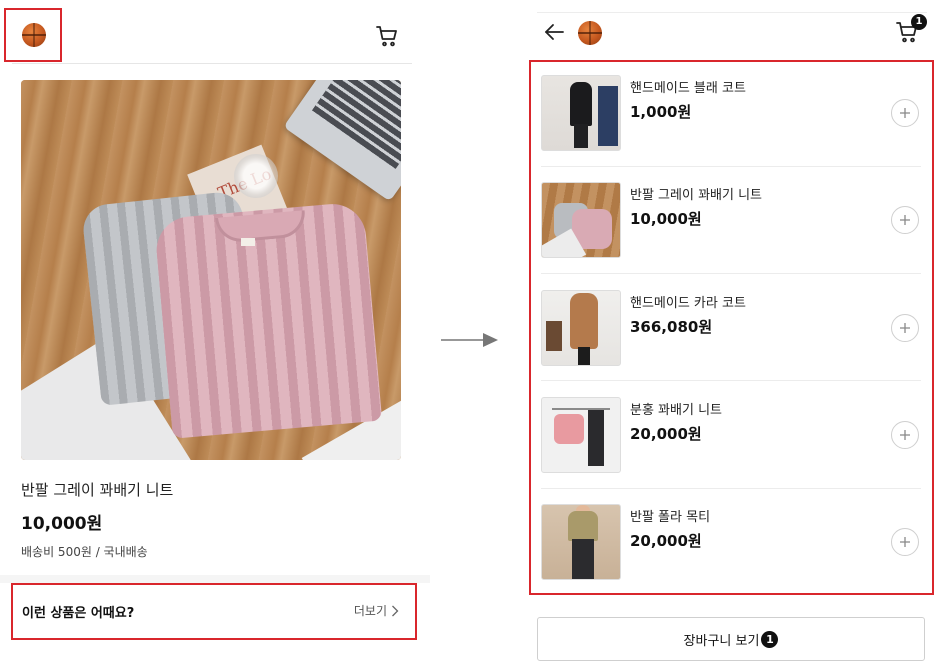 The width and height of the screenshot is (943, 664). What do you see at coordinates (688, 88) in the screenshot?
I see `item-name: 핸드메이드 블래 코트` at bounding box center [688, 88].